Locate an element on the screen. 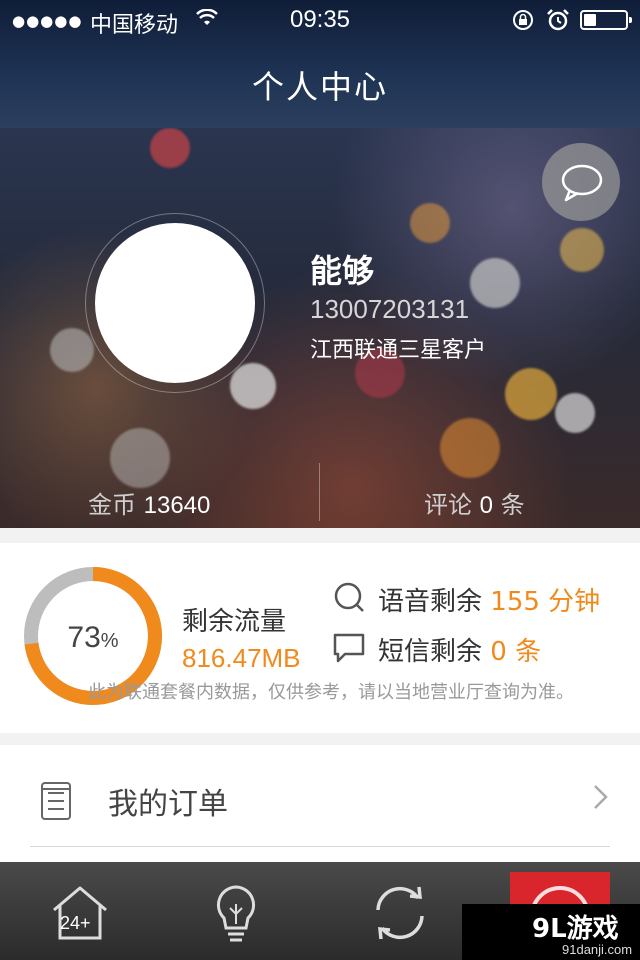 This screenshot has height=960, width=640. battery-level is located at coordinates (590, 20).